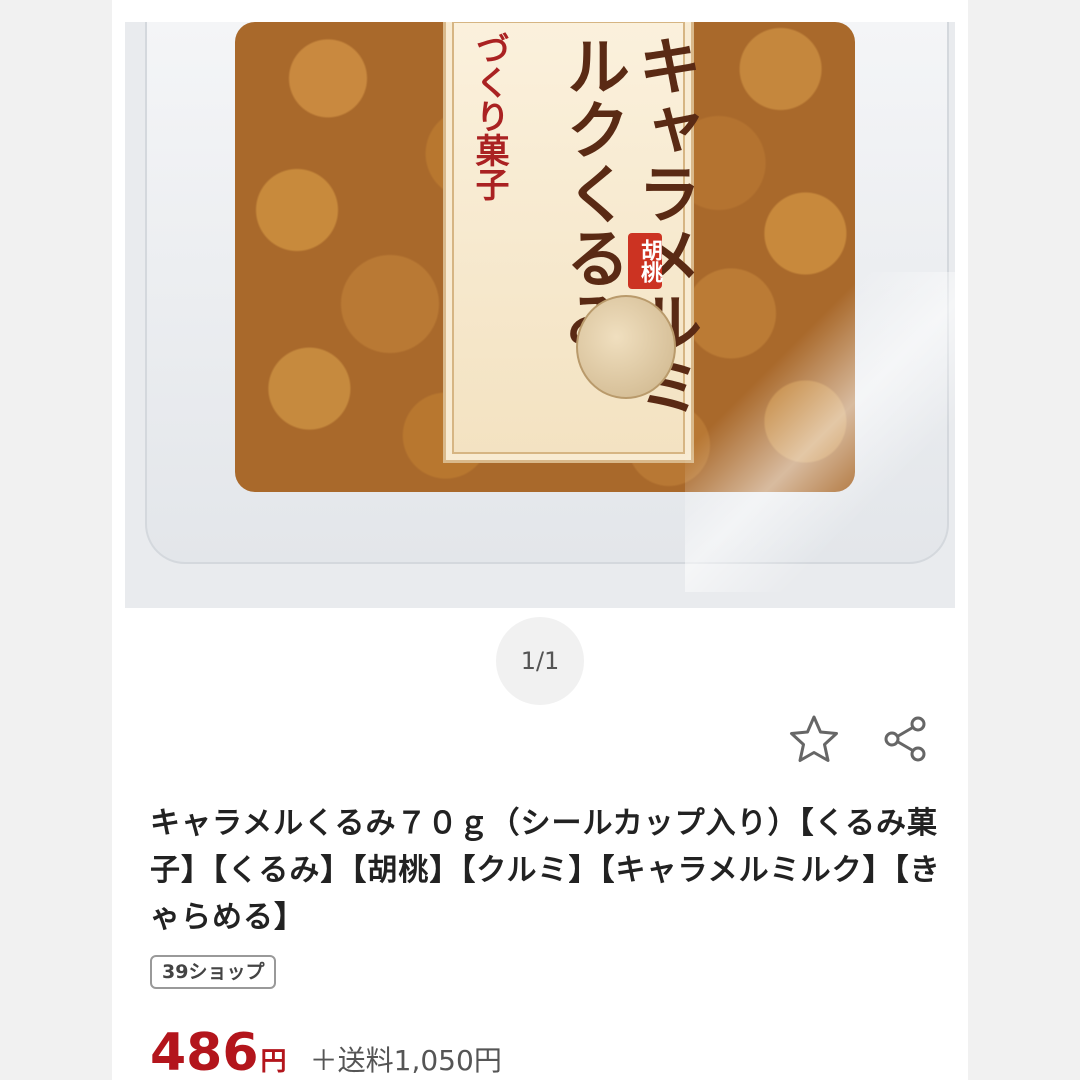  I want to click on share-button, so click(906, 739).